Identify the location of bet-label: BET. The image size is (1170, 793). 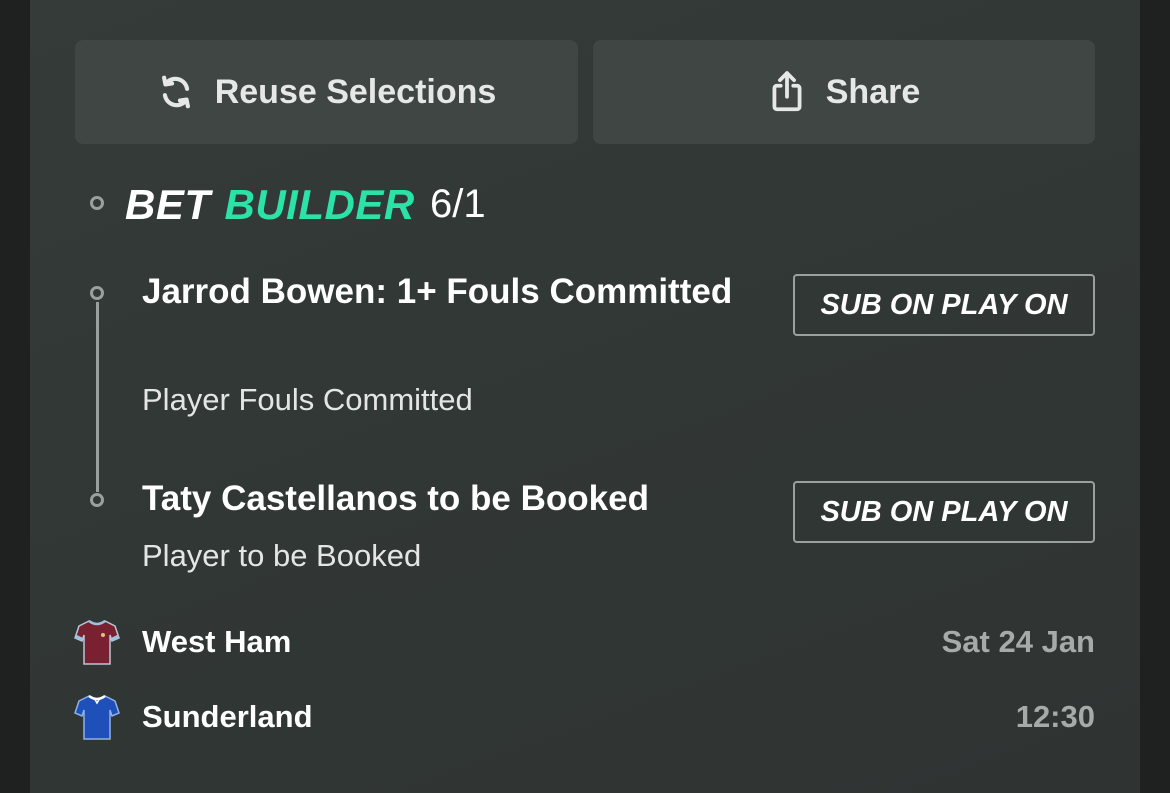
(168, 204).